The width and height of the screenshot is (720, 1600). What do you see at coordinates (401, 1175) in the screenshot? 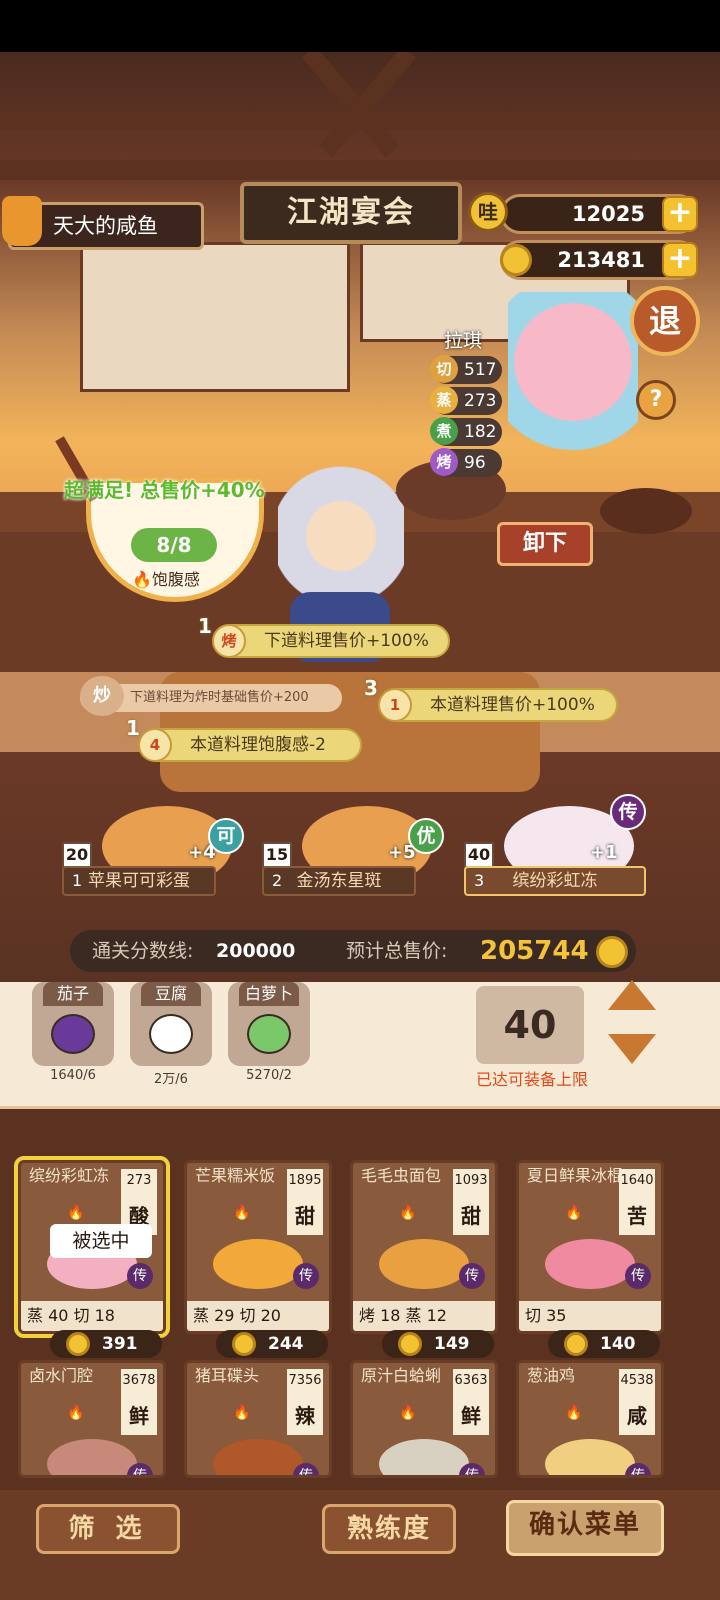
I see `dish-name: 毛毛虫面包` at bounding box center [401, 1175].